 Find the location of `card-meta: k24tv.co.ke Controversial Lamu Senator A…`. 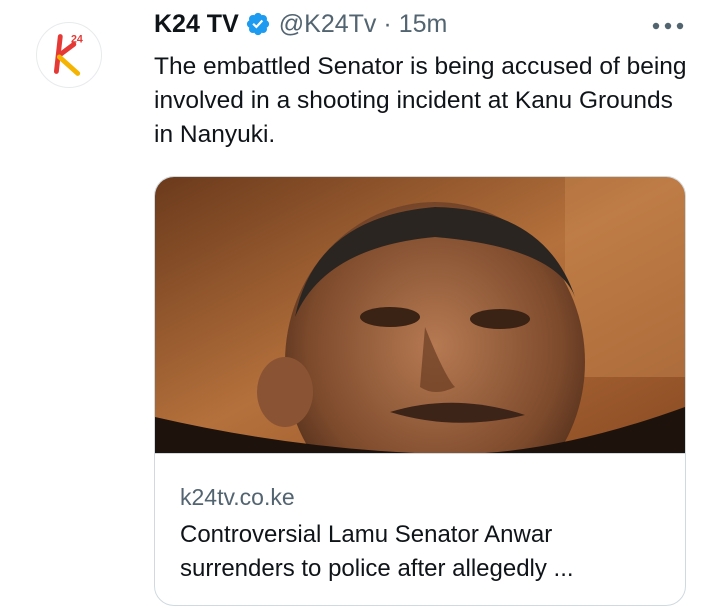

card-meta: k24tv.co.ke Controversial Lamu Senator A… is located at coordinates (422, 534).